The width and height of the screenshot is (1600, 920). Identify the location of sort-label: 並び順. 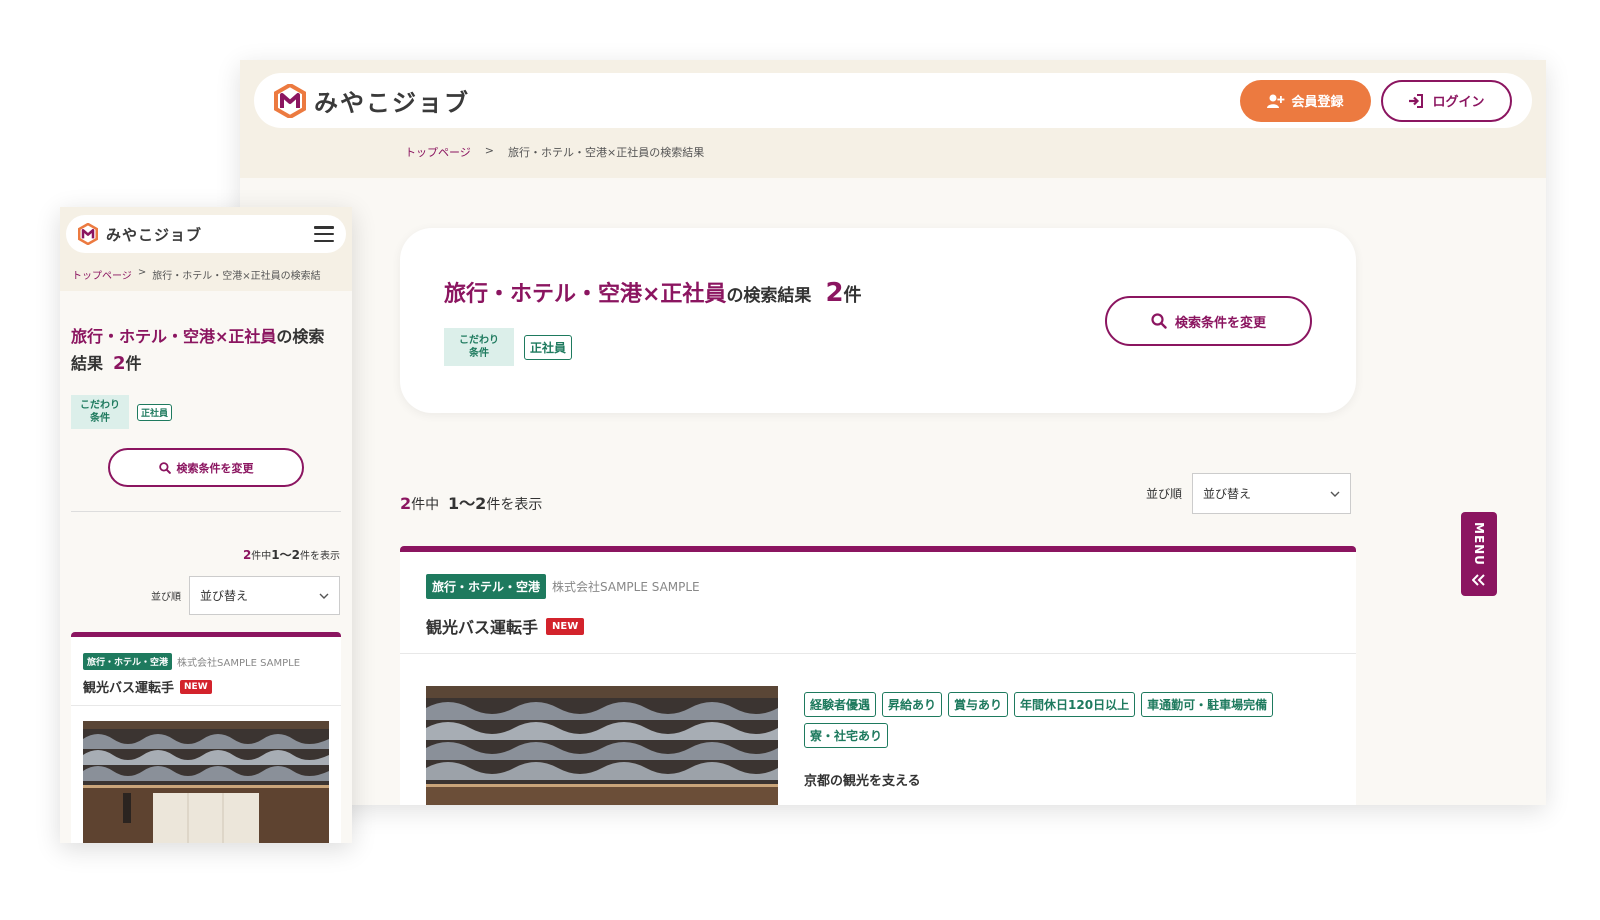
(1164, 494).